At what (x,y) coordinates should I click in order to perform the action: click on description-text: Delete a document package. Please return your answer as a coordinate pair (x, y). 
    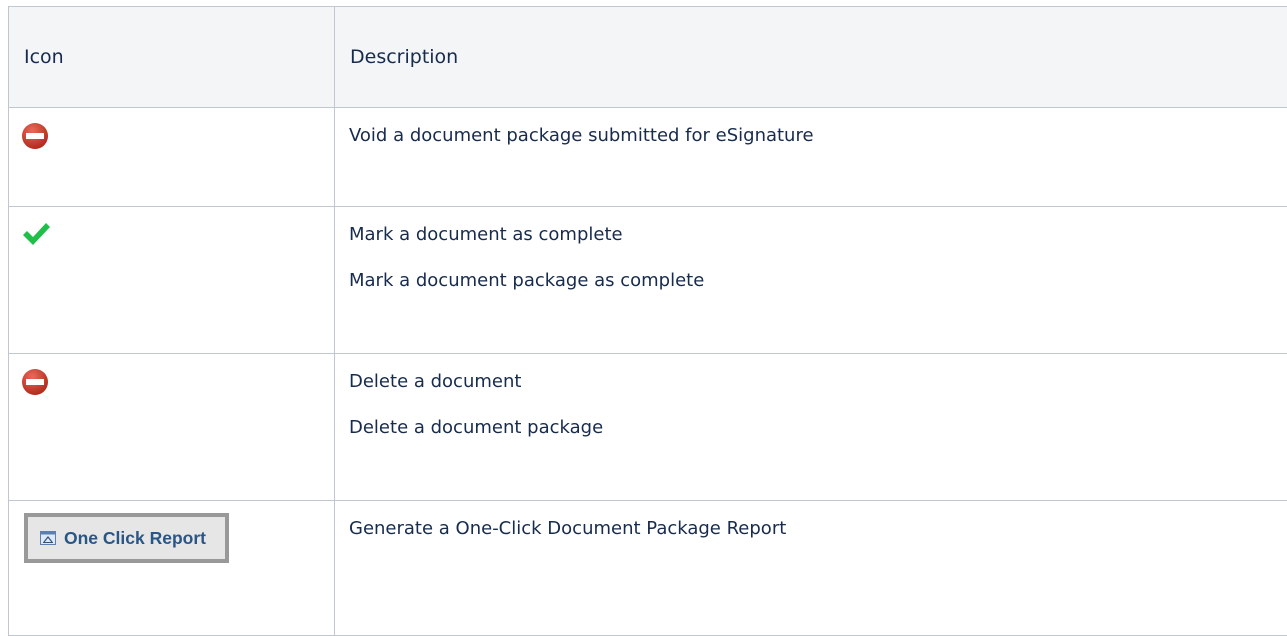
    Looking at the image, I should click on (818, 428).